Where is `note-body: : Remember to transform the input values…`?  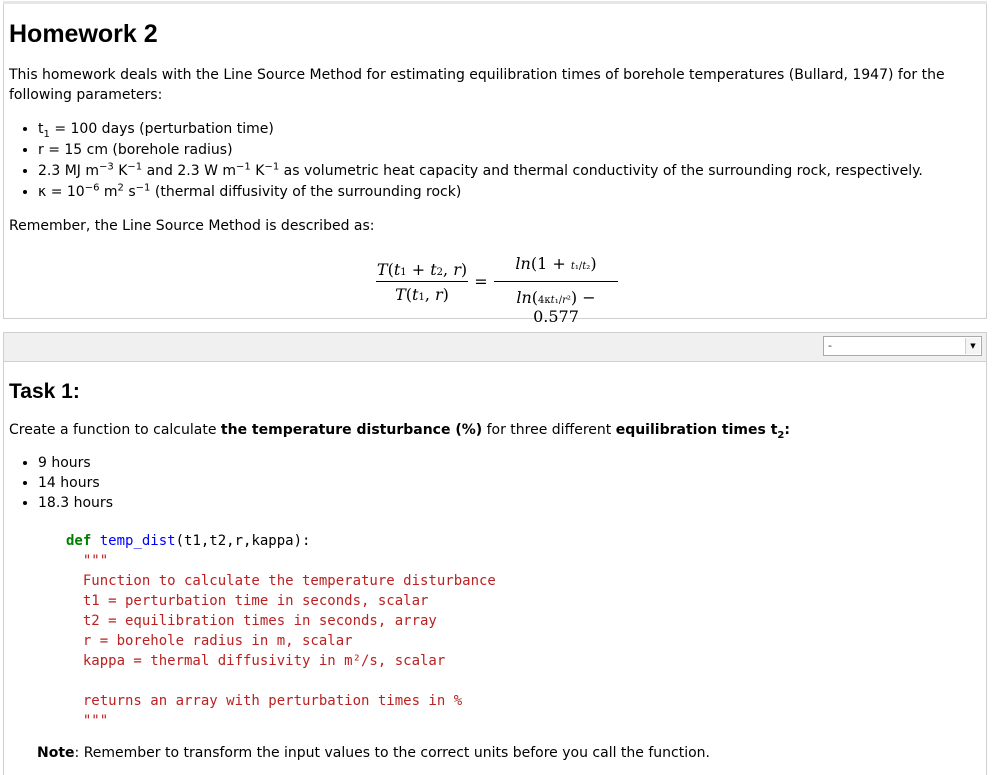 note-body: : Remember to transform the input values… is located at coordinates (392, 753).